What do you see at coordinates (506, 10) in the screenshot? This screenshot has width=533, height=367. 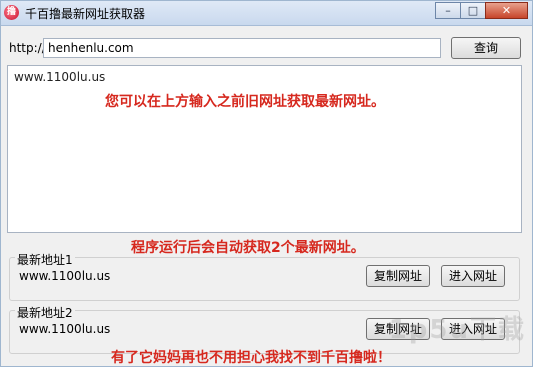 I see `close-button: ✕` at bounding box center [506, 10].